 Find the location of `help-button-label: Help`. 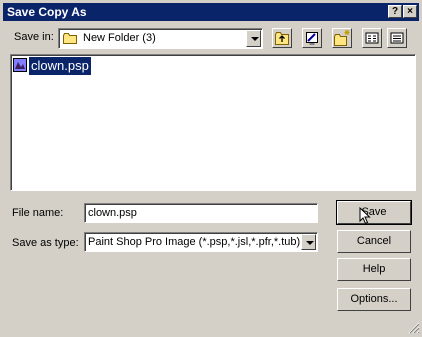

help-button-label: Help is located at coordinates (374, 269).